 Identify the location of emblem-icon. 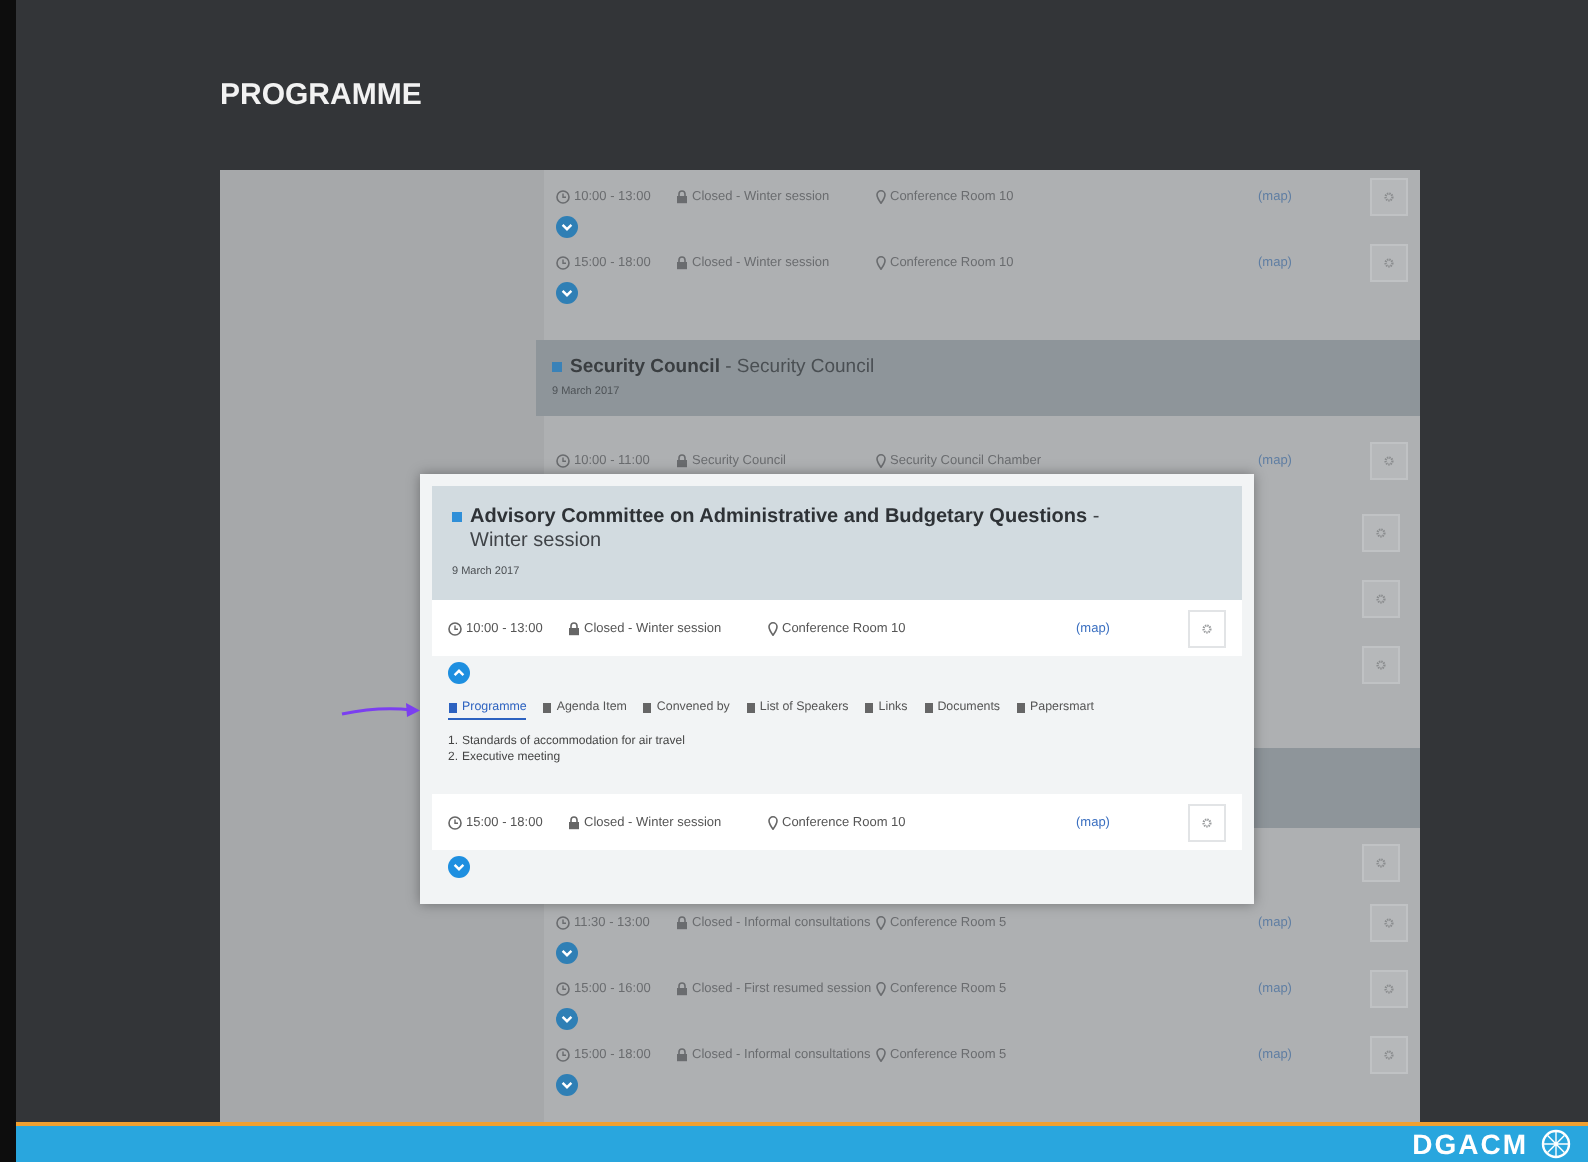
(1556, 1144).